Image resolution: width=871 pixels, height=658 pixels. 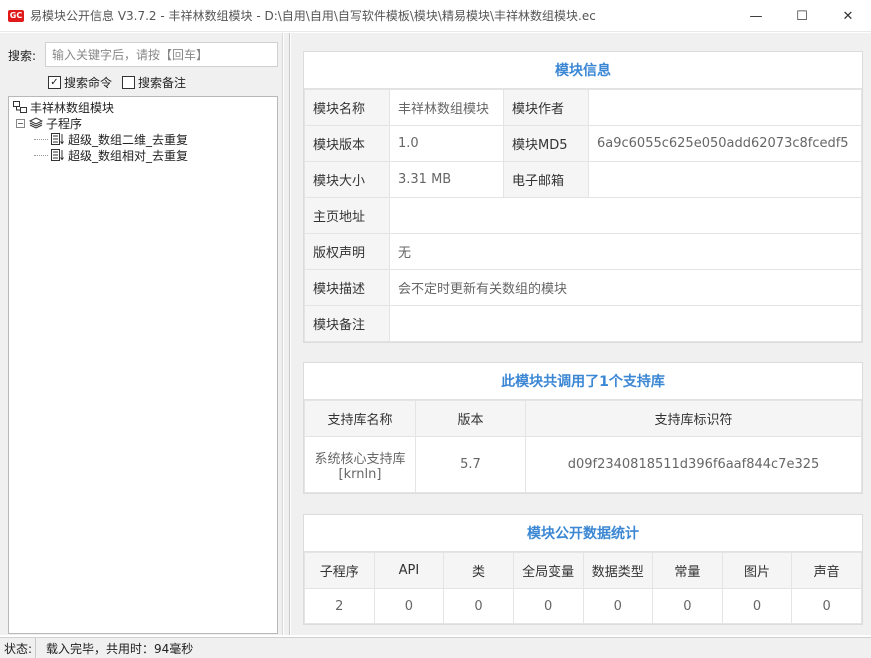 What do you see at coordinates (583, 533) in the screenshot?
I see `stats-title: 模块公开数据统计` at bounding box center [583, 533].